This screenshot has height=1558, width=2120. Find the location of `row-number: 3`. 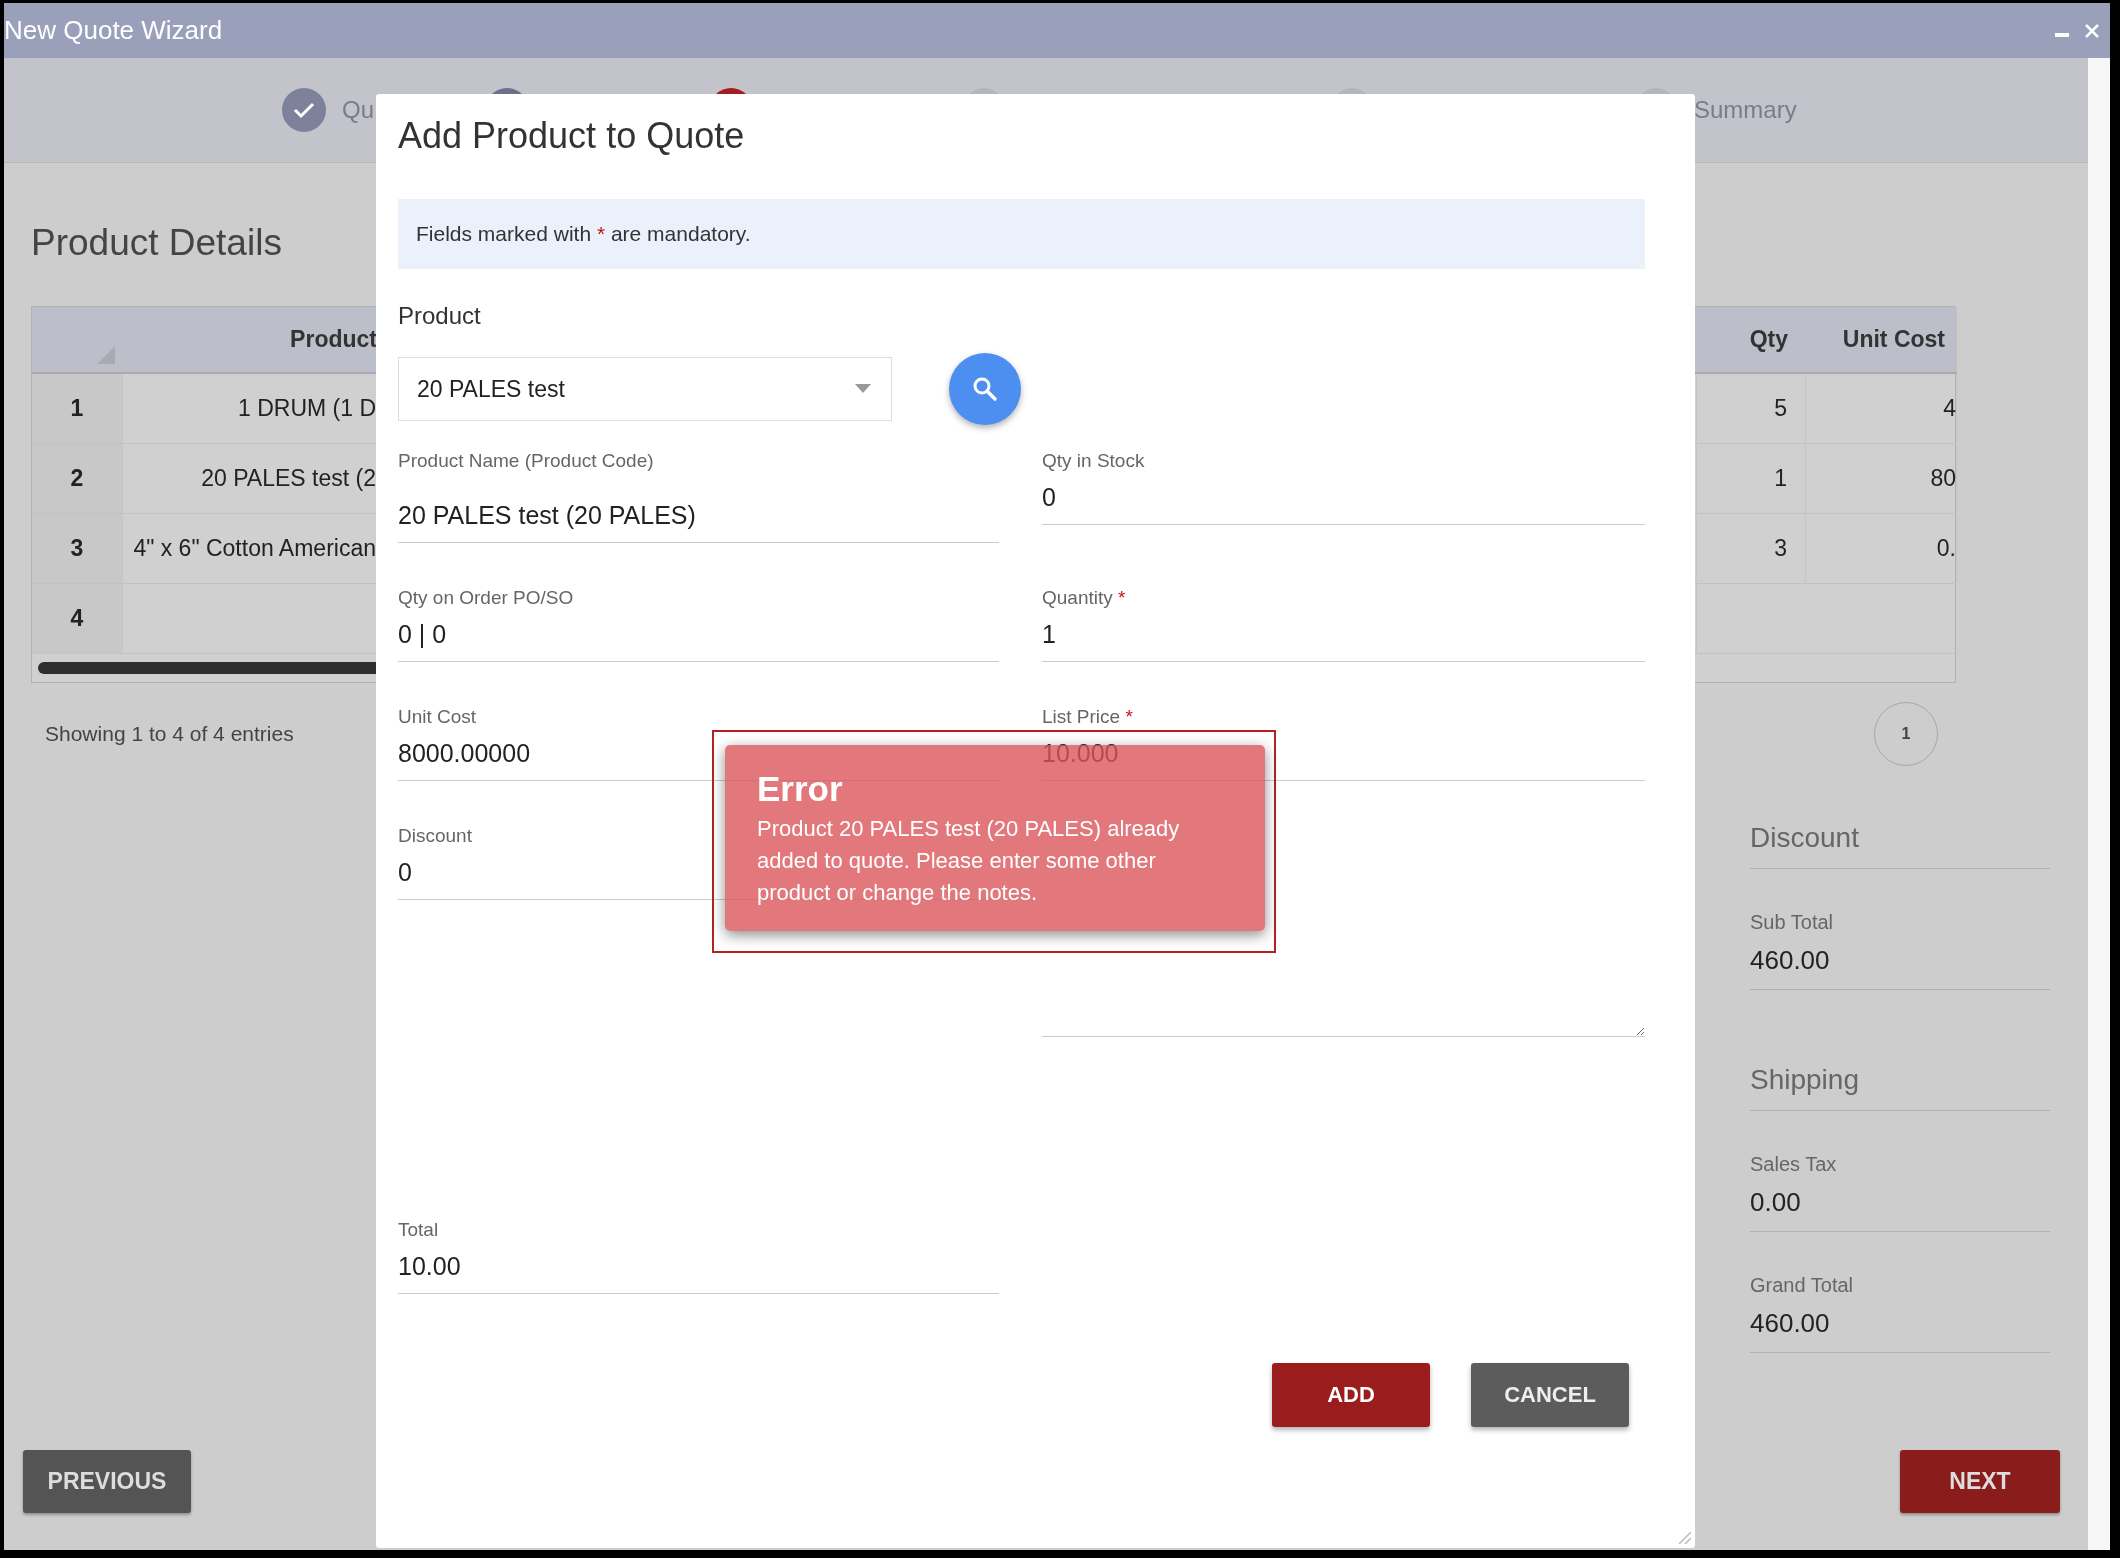

row-number: 3 is located at coordinates (77, 548).